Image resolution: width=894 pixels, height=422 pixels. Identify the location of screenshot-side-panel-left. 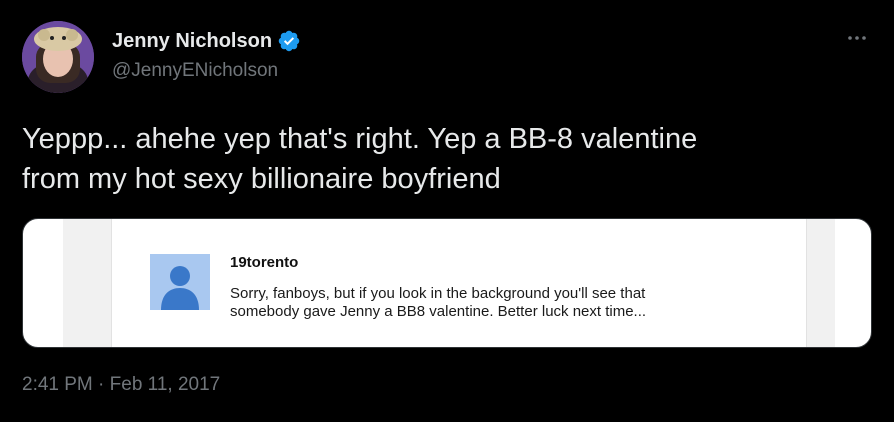
(87, 283).